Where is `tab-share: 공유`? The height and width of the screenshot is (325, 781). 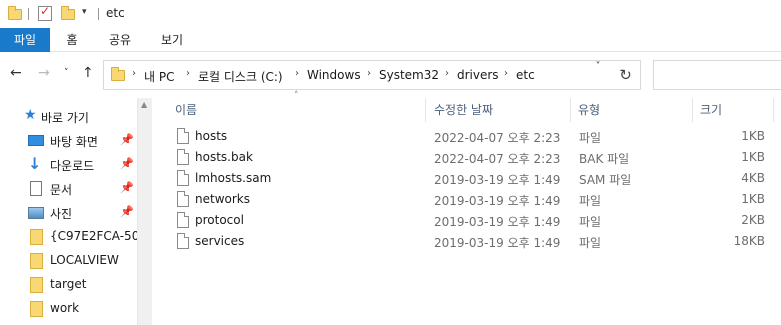
tab-share: 공유 is located at coordinates (120, 40).